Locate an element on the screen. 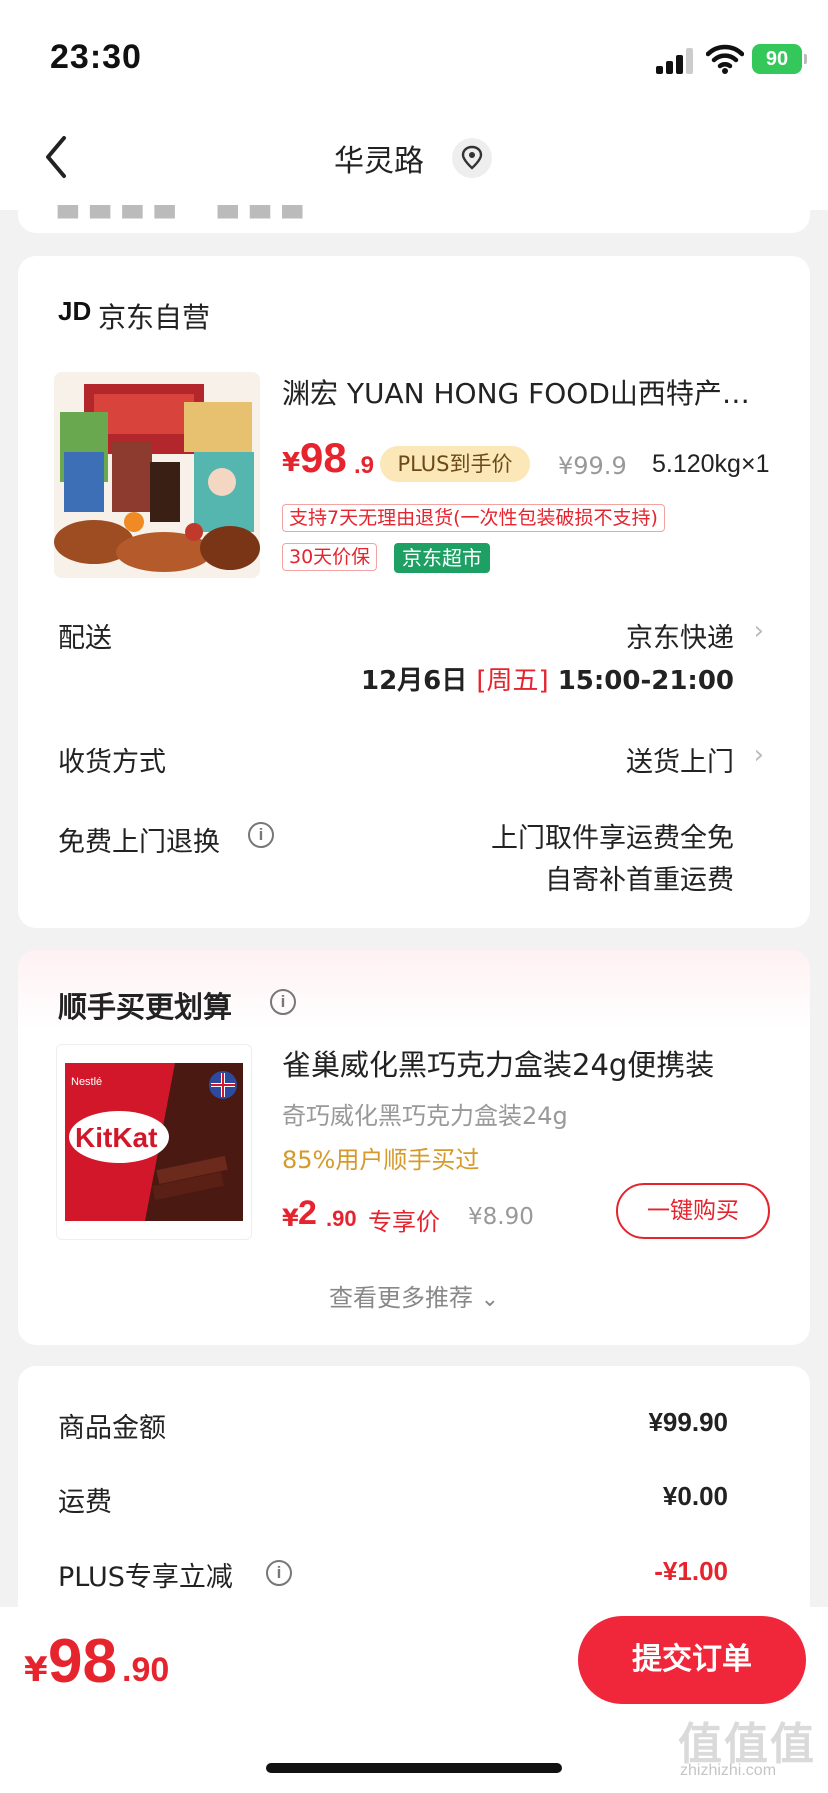  chevron-down-icon: ⌄ is located at coordinates (490, 1299).